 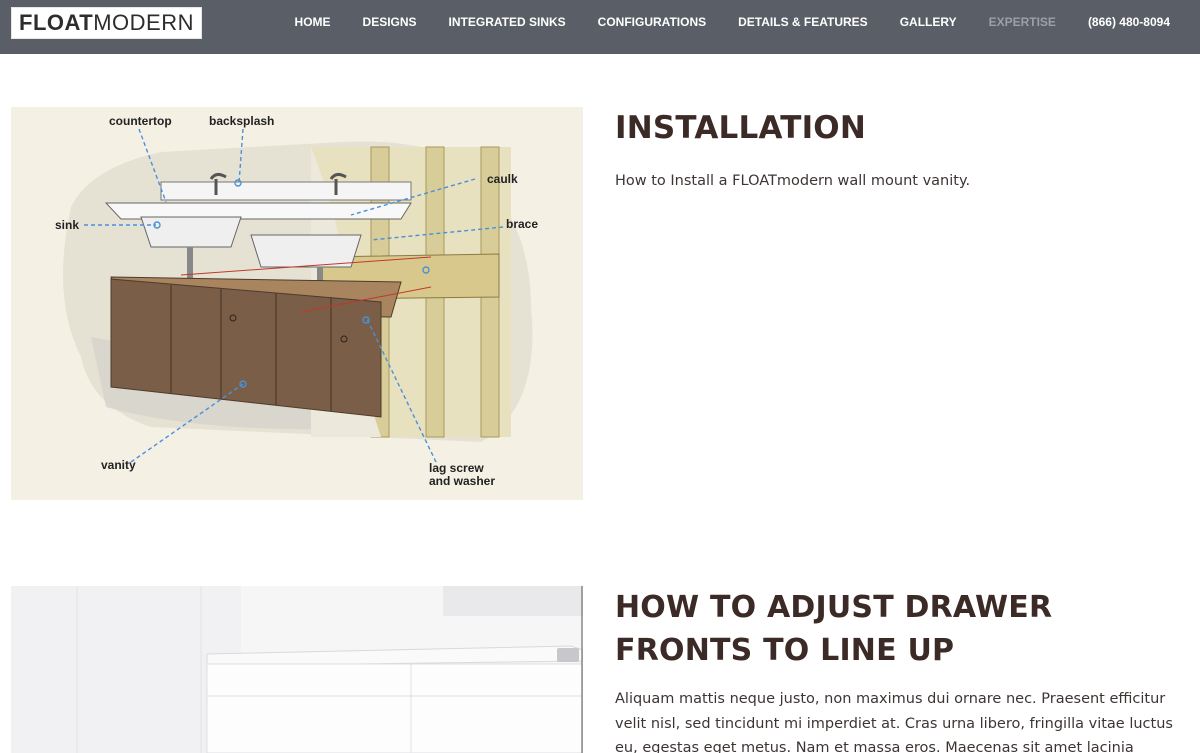 What do you see at coordinates (928, 22) in the screenshot?
I see `nav-gallery: GALLERY` at bounding box center [928, 22].